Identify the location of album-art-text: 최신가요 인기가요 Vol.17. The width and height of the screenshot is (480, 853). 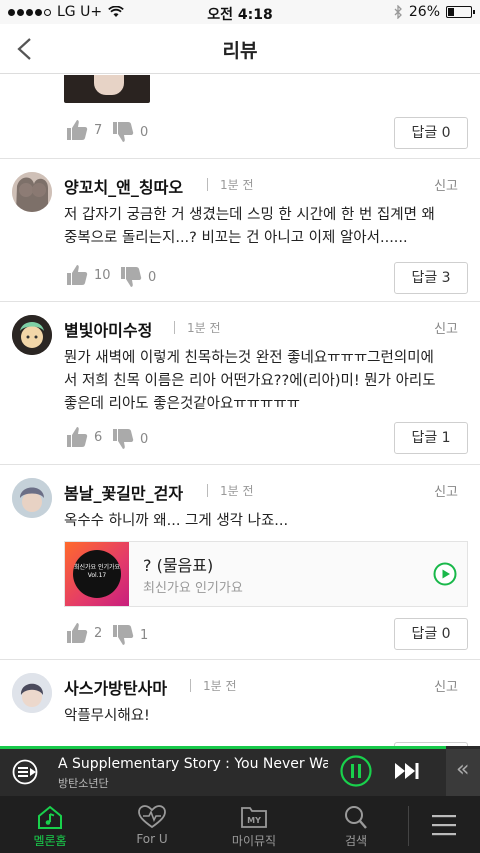
(97, 574).